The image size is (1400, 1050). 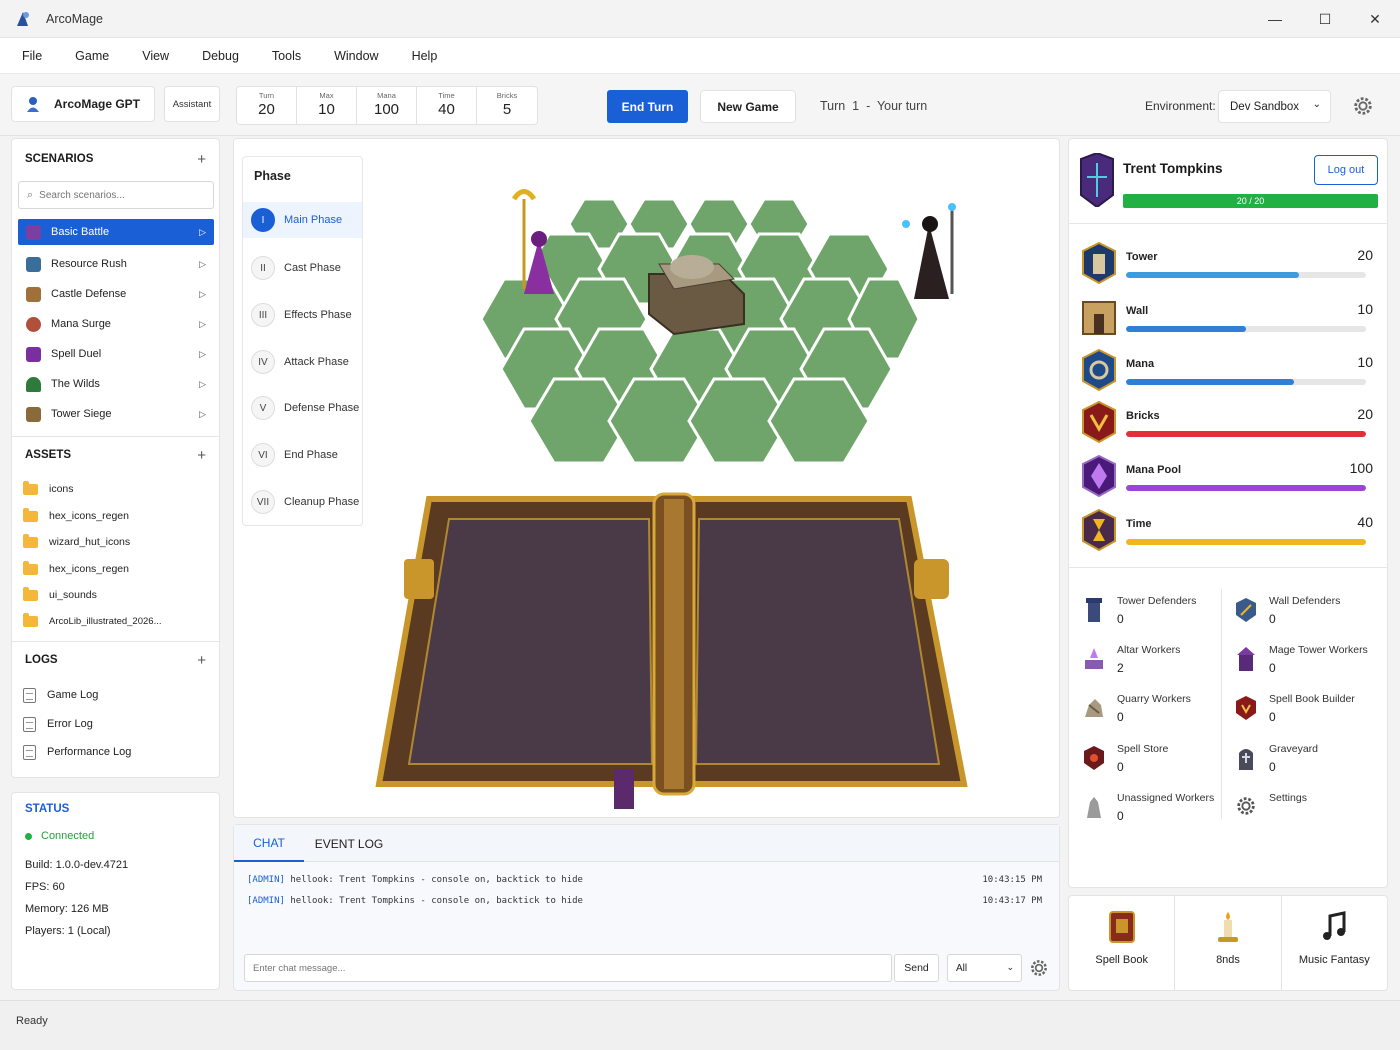 I want to click on environment-select: Dev Sandbox ⌄, so click(x=1274, y=106).